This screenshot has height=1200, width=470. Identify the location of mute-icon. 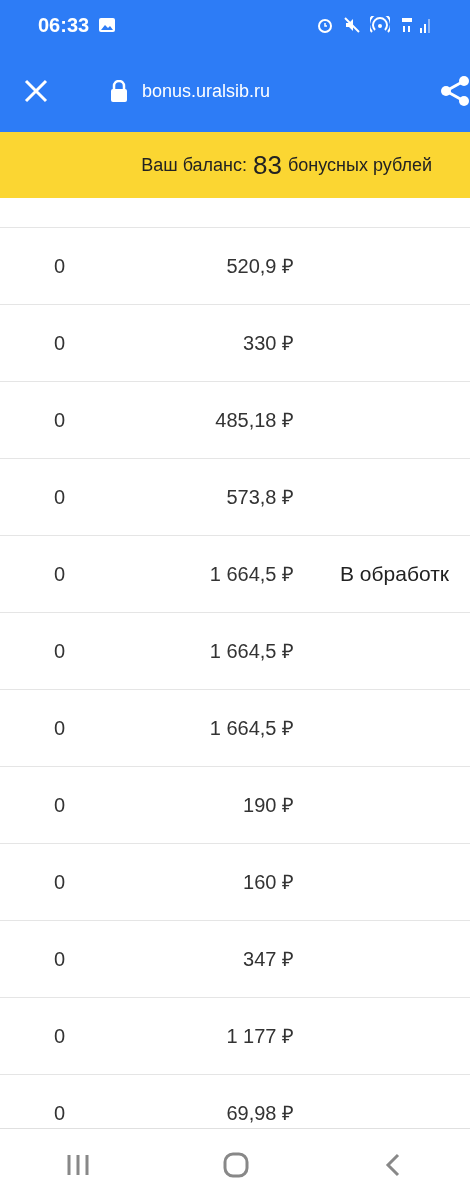
(352, 25).